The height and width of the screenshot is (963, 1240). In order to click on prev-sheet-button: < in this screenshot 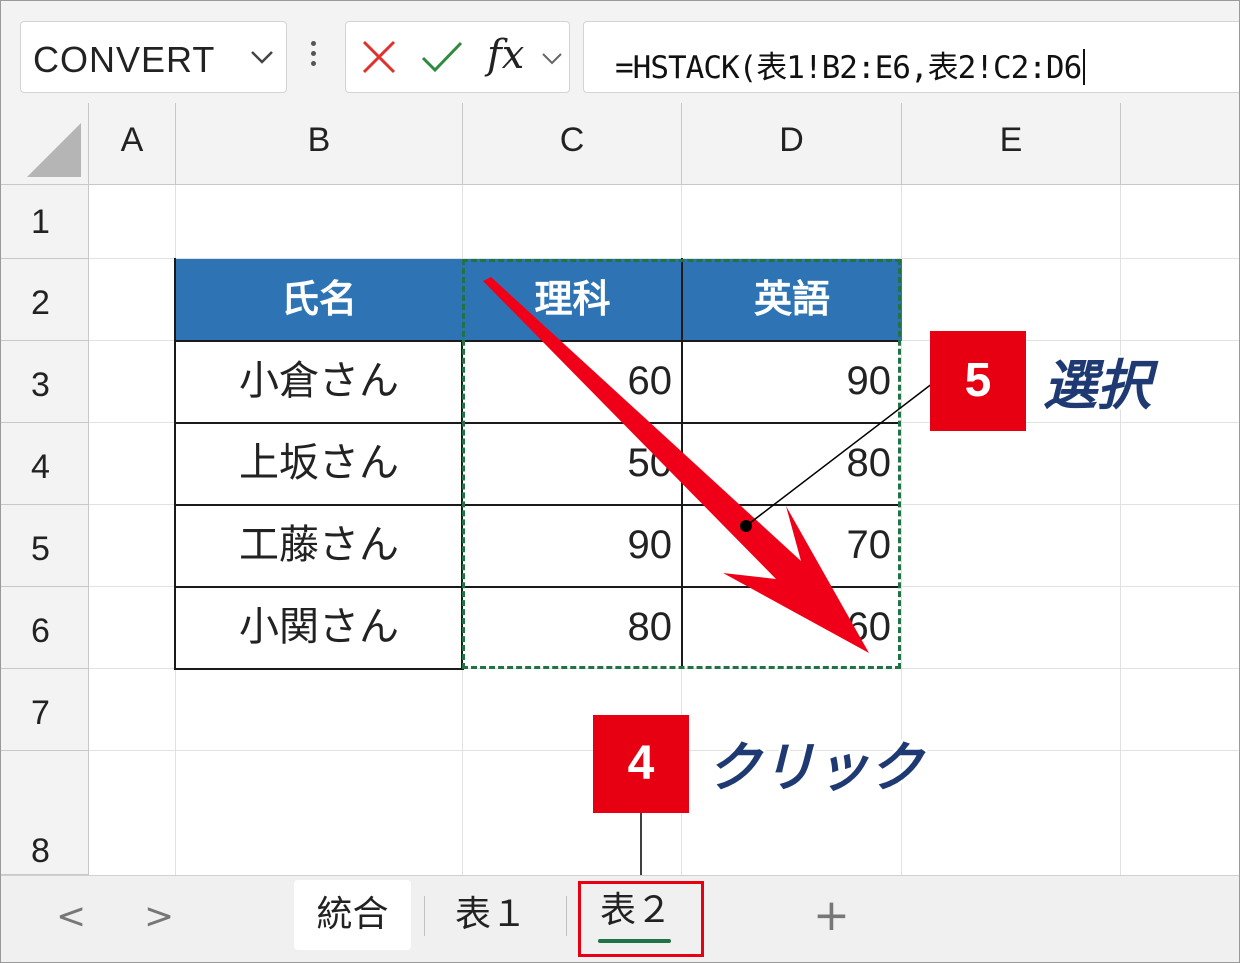, I will do `click(71, 916)`.